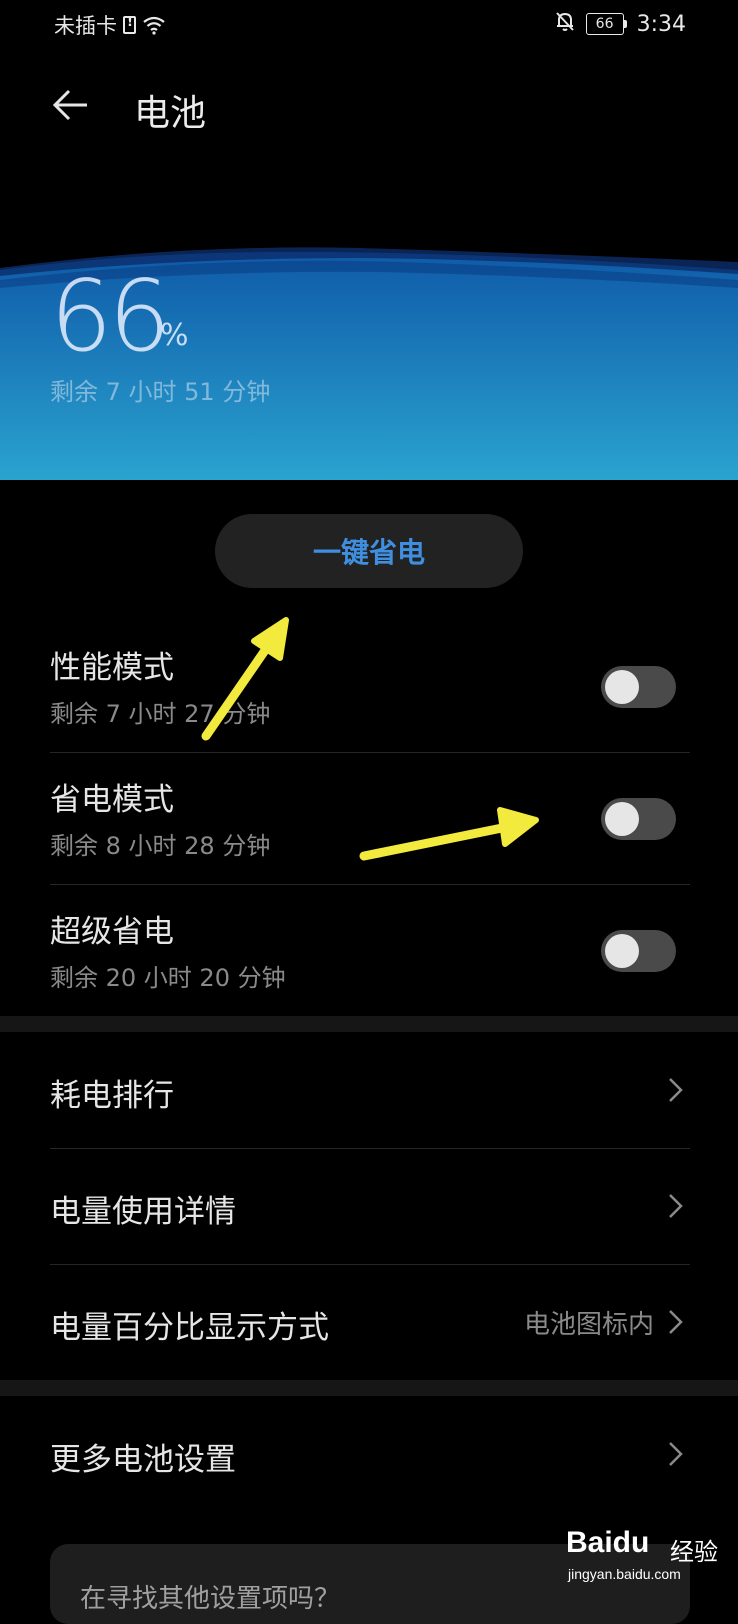 The image size is (738, 1624). I want to click on list-item-usage-details: 电量使用详情, so click(369, 1205).